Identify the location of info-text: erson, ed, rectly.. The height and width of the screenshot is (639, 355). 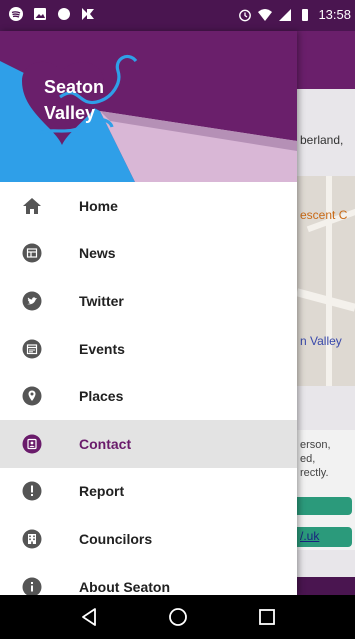
(315, 459).